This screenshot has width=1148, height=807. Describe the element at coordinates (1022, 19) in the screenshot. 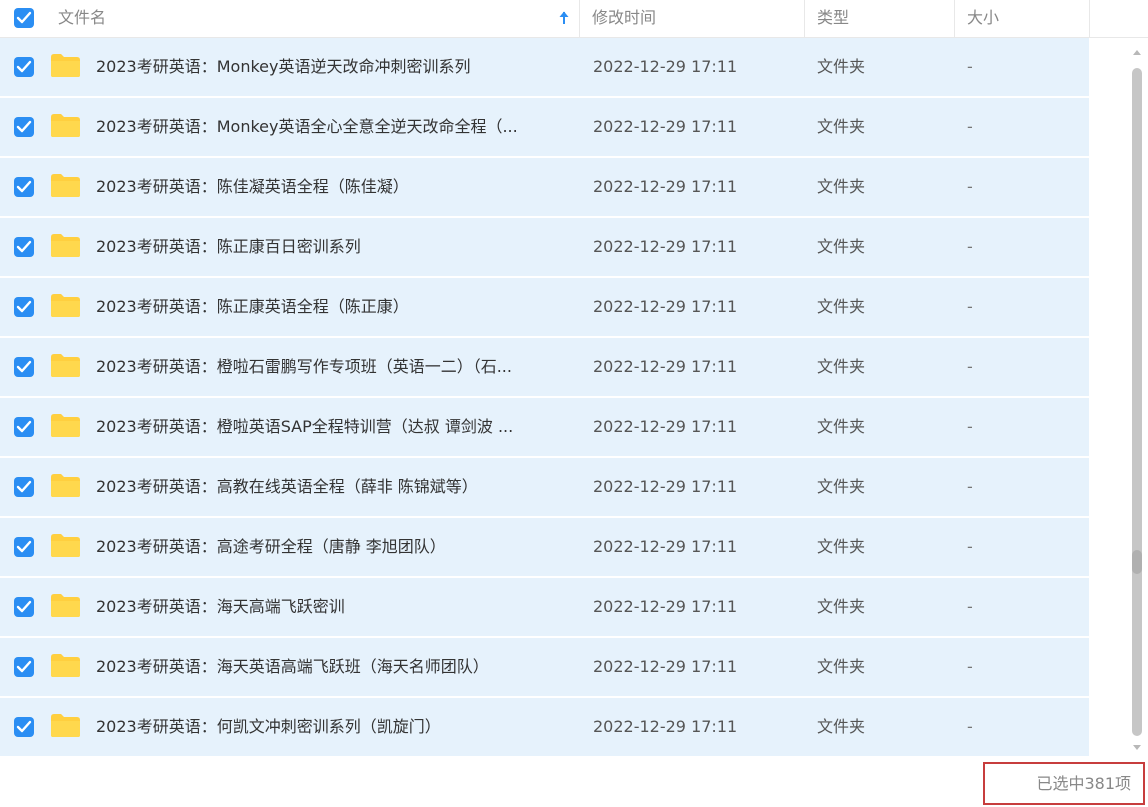

I see `column-header-size: 大小` at that location.